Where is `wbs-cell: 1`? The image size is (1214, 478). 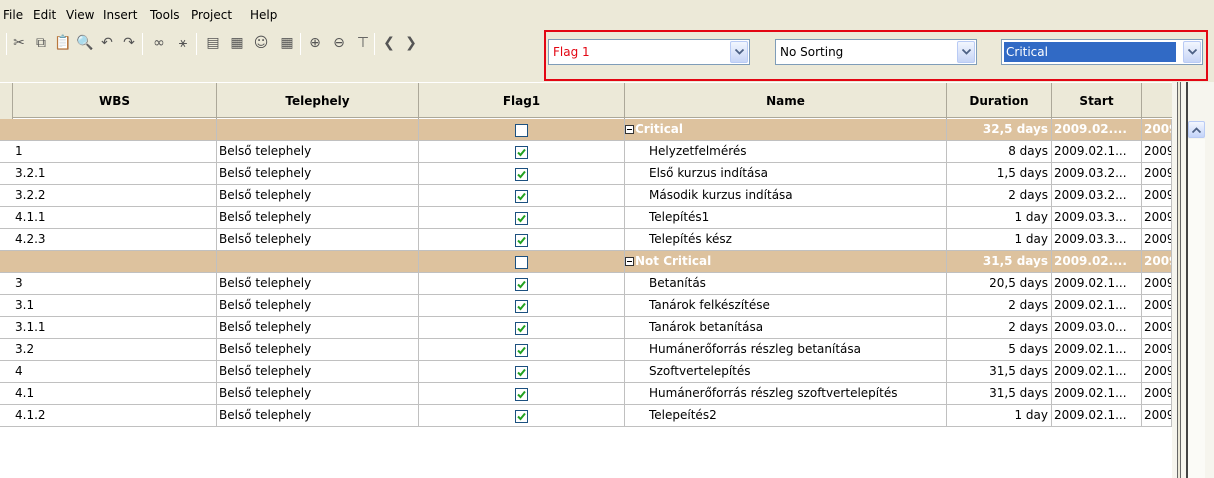
wbs-cell: 1 is located at coordinates (115, 152).